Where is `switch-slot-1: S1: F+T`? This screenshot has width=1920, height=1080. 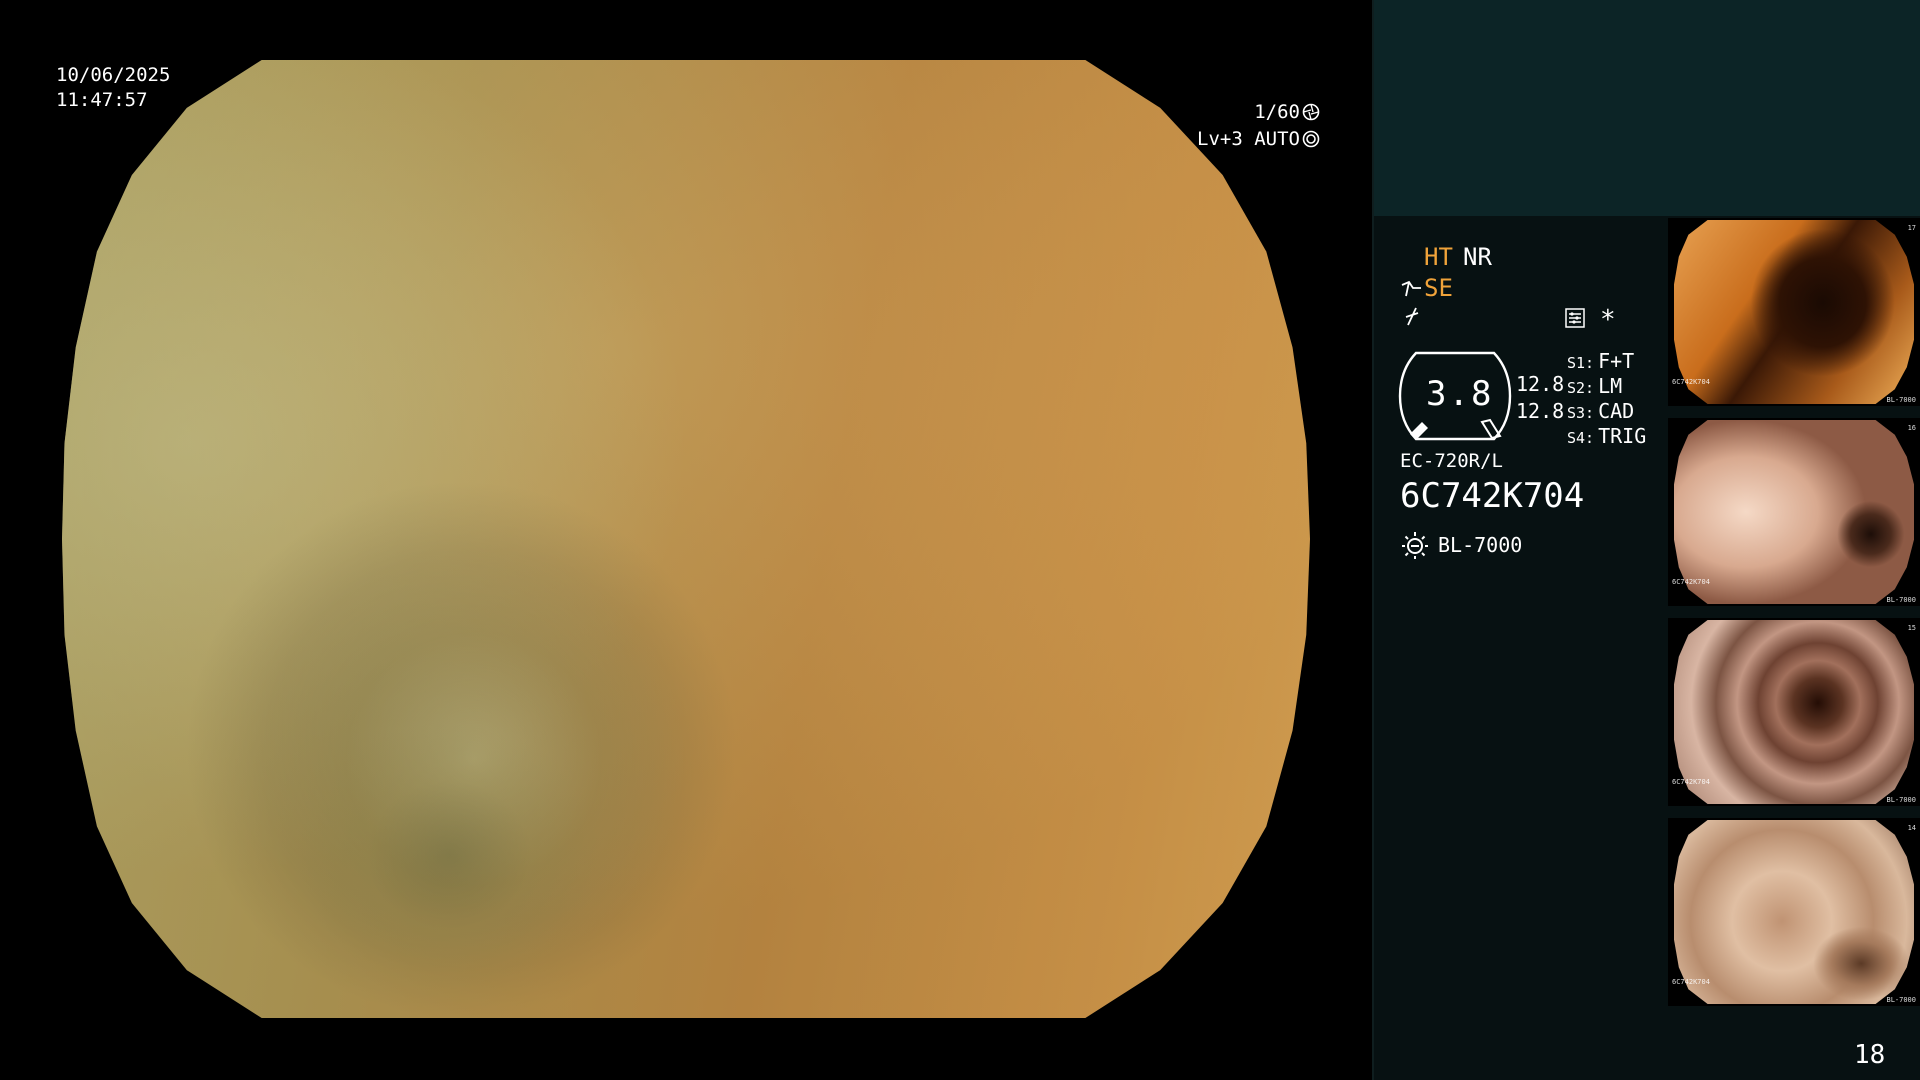
switch-slot-1: S1: F+T is located at coordinates (1600, 361).